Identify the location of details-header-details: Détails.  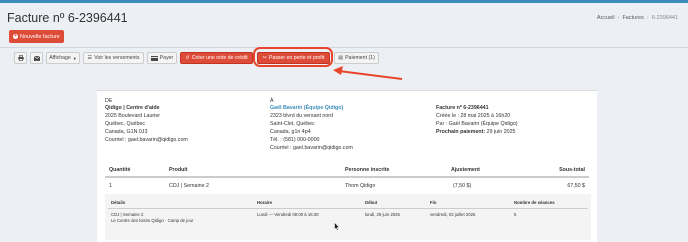
(118, 202).